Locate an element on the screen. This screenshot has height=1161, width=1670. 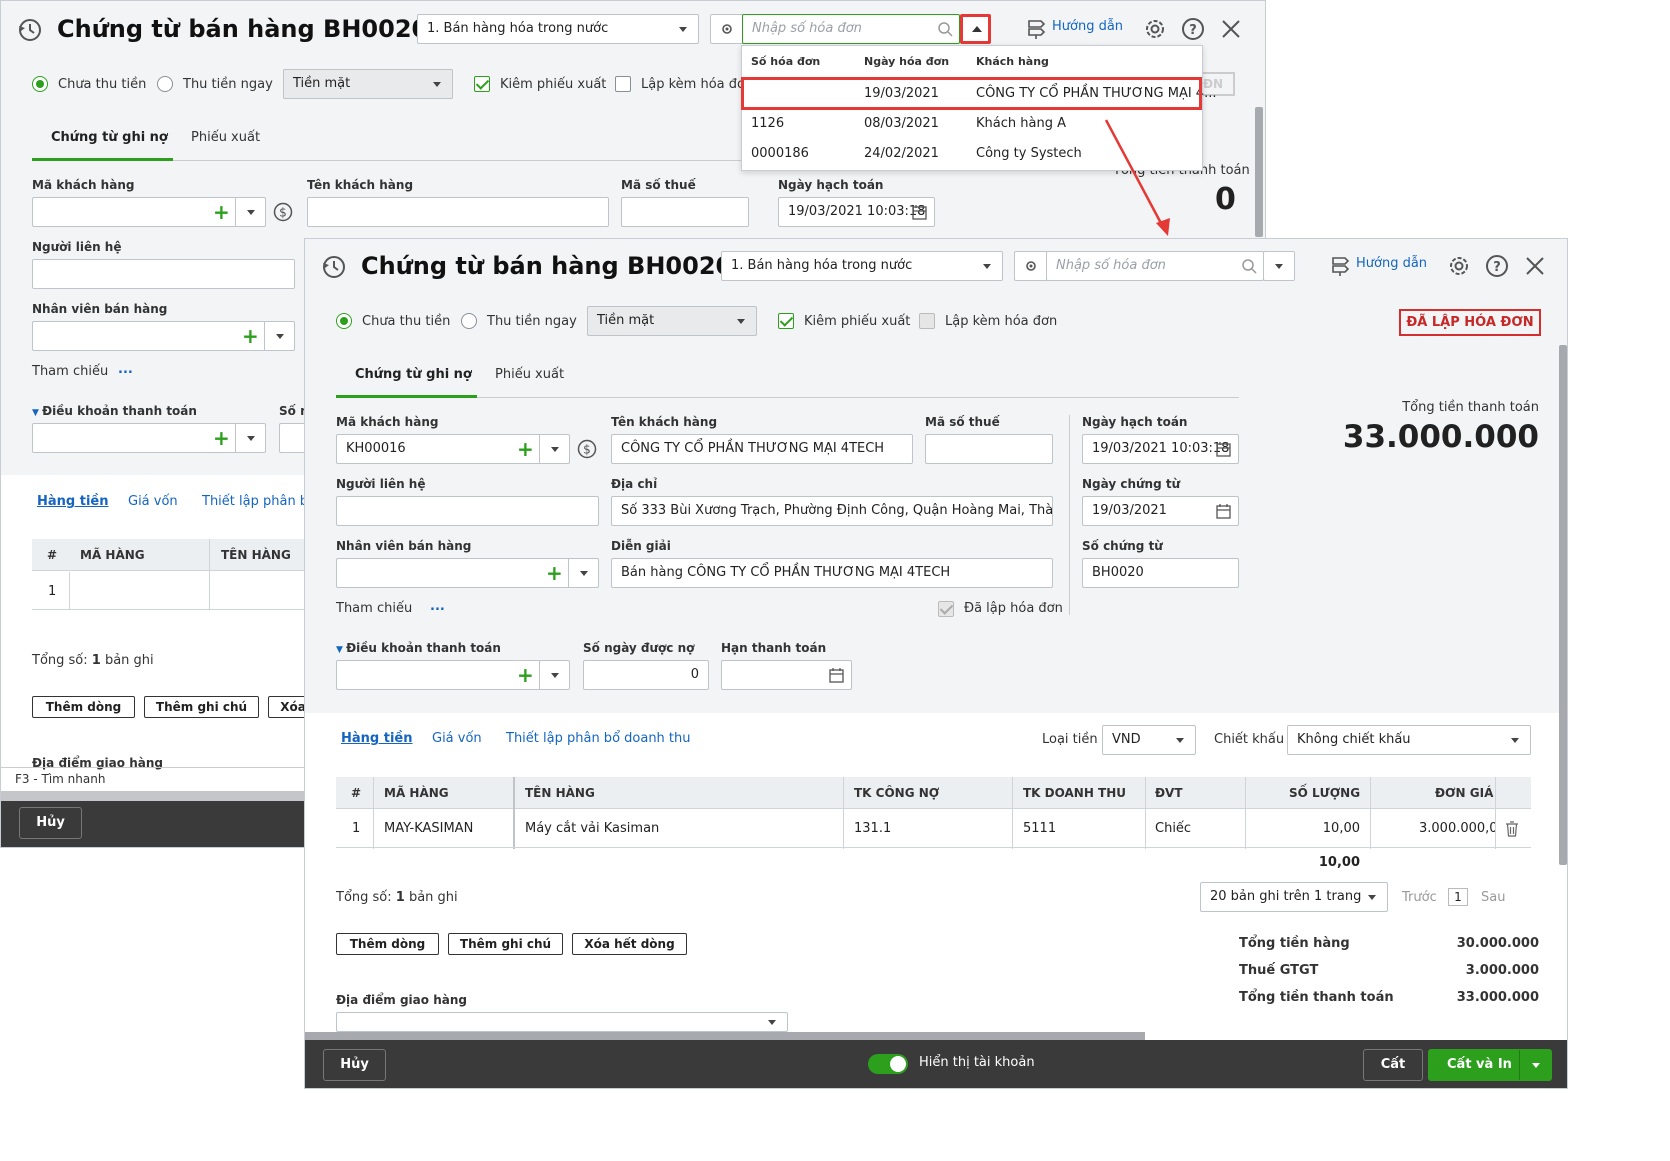
add-salesperson-icon: + is located at coordinates (554, 573).